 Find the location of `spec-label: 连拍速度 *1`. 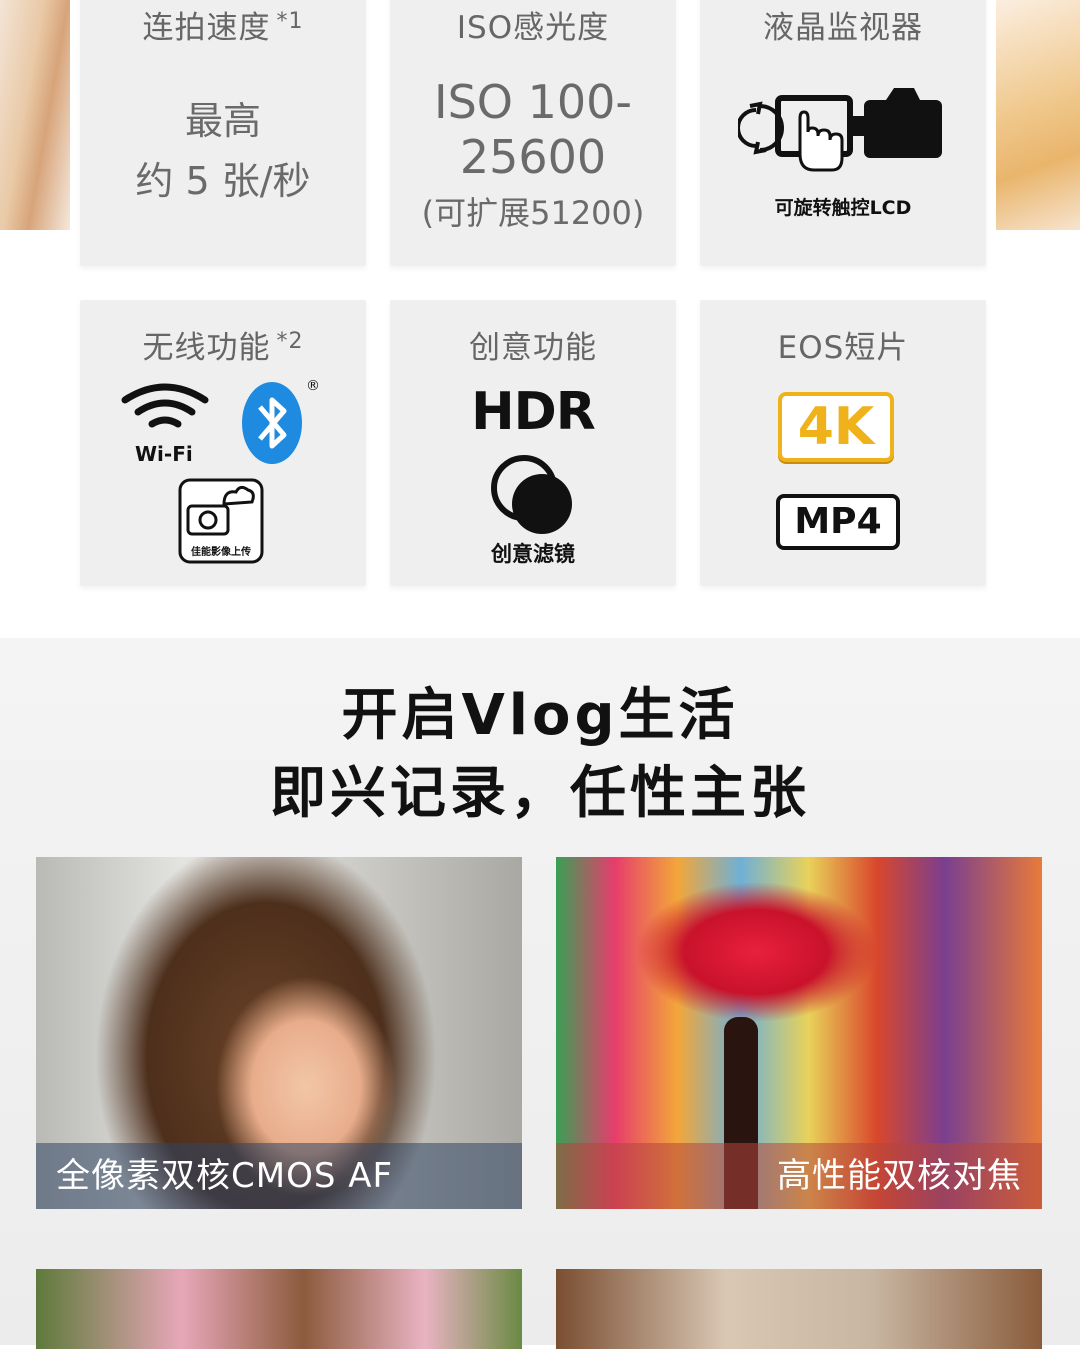

spec-label: 连拍速度 *1 is located at coordinates (223, 27).